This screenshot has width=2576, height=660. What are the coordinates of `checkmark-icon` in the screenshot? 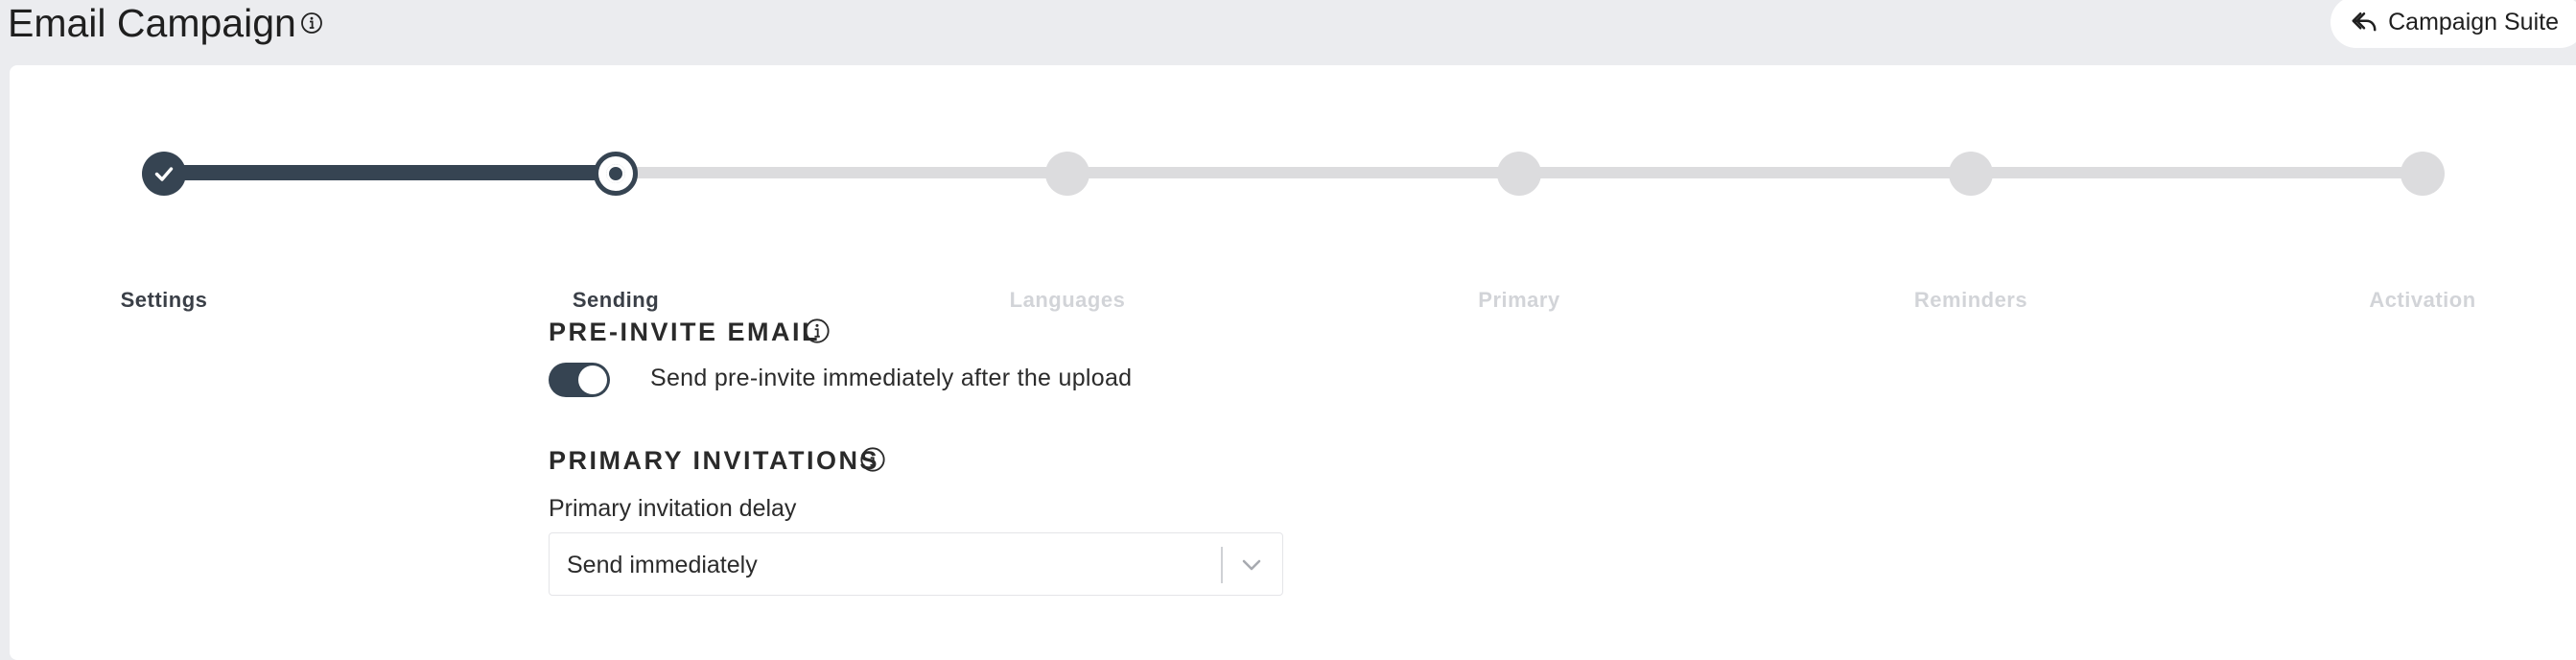 It's located at (164, 174).